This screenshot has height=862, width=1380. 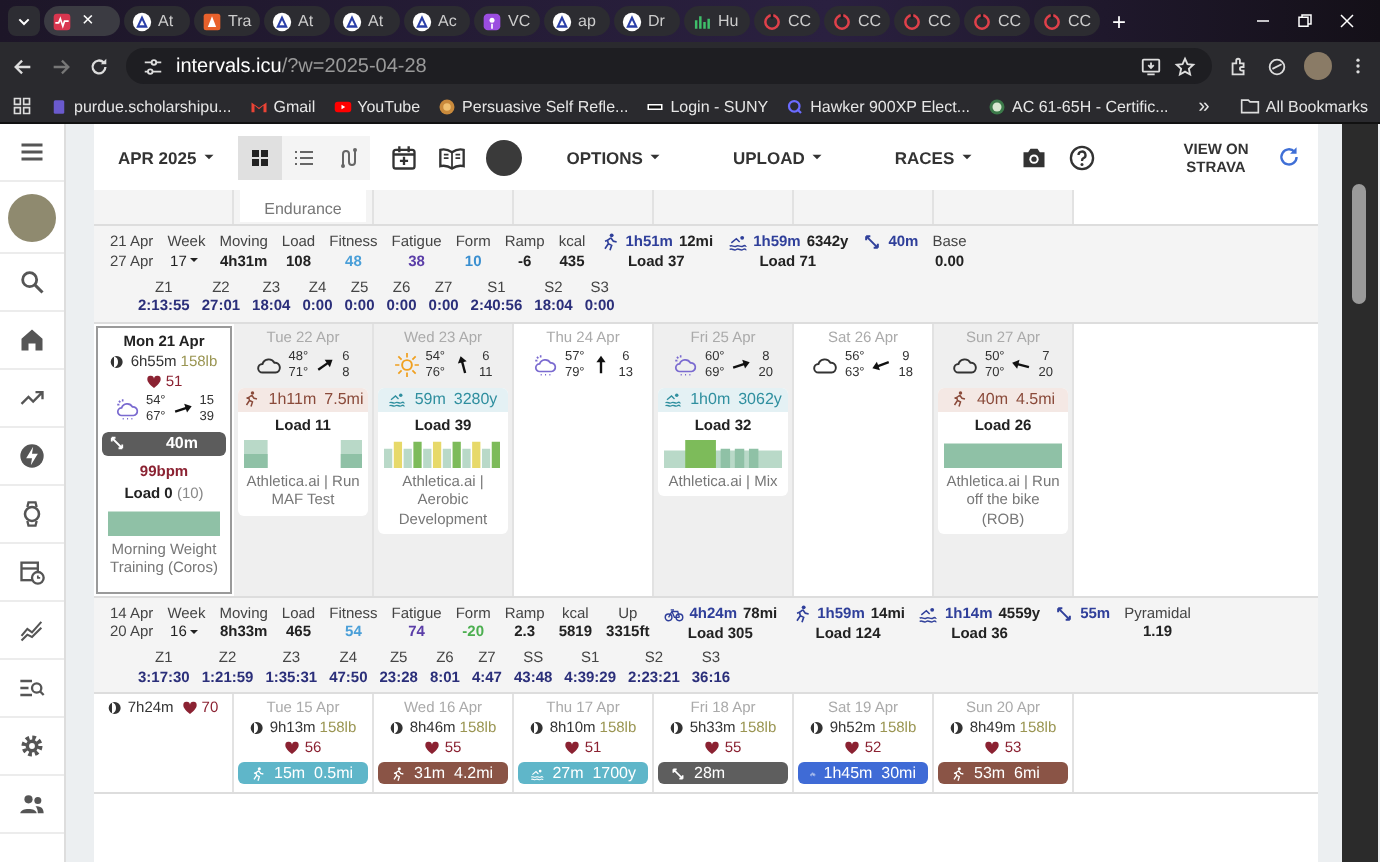 I want to click on install-icon, so click(x=1151, y=66).